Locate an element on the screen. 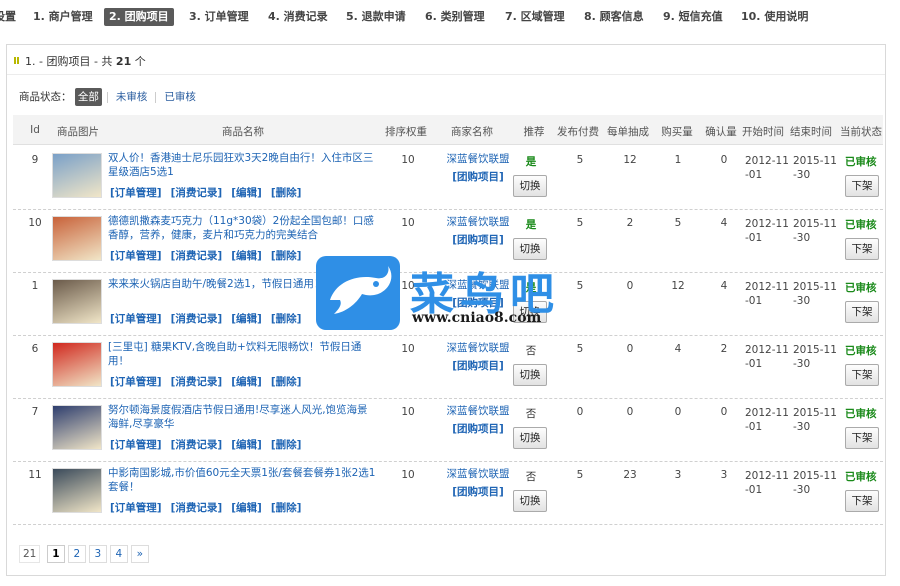 Image resolution: width=900 pixels, height=586 pixels. nav-item-8: 8. 顾客信息 is located at coordinates (614, 17).